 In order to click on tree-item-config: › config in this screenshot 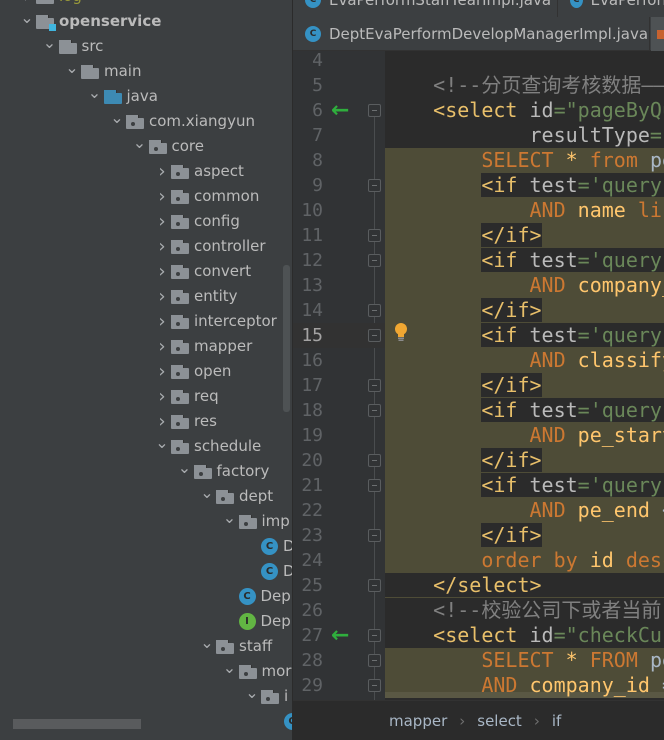, I will do `click(196, 221)`.